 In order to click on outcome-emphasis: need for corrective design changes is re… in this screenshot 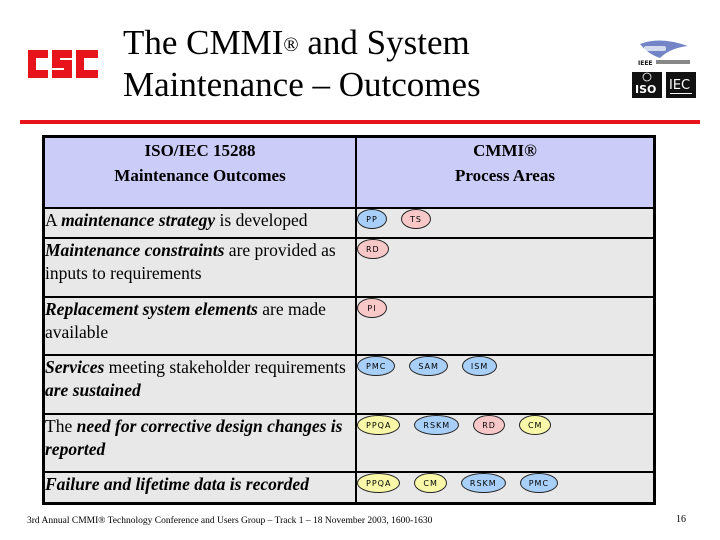, I will do `click(194, 437)`.